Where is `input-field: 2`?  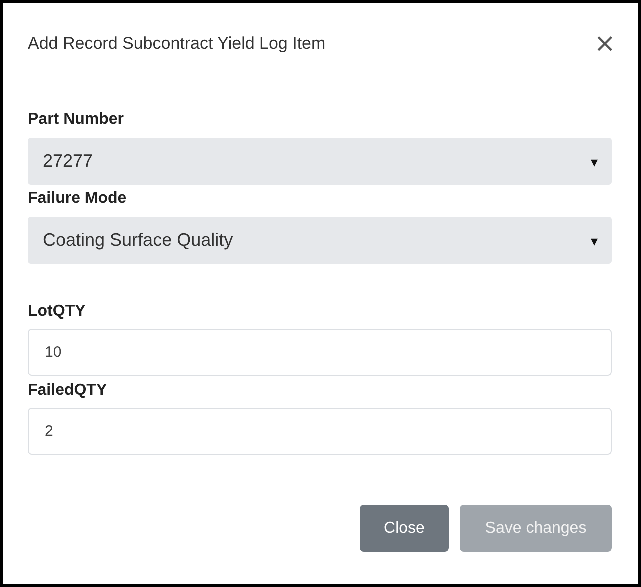
input-field: 2 is located at coordinates (320, 431).